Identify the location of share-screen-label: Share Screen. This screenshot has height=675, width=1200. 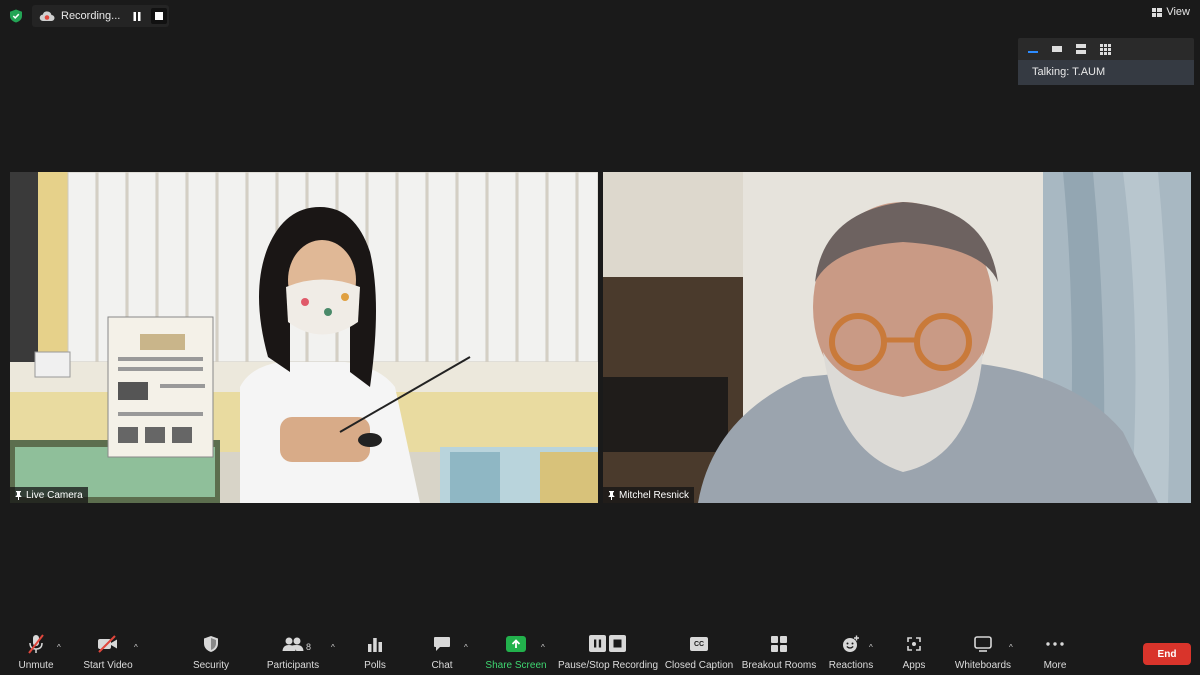
(516, 665).